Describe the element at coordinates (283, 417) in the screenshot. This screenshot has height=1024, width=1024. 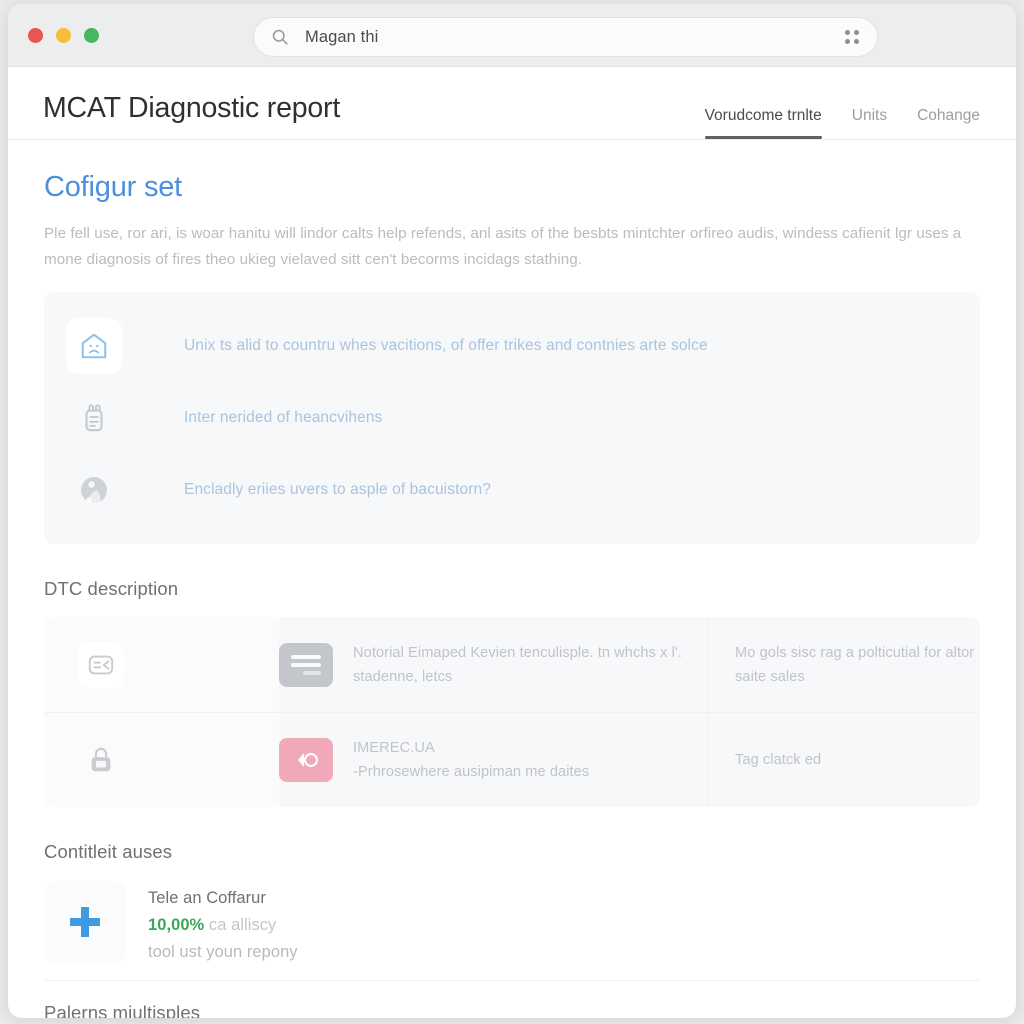
I see `list-item-label: Inter nerided of heancvihens` at that location.